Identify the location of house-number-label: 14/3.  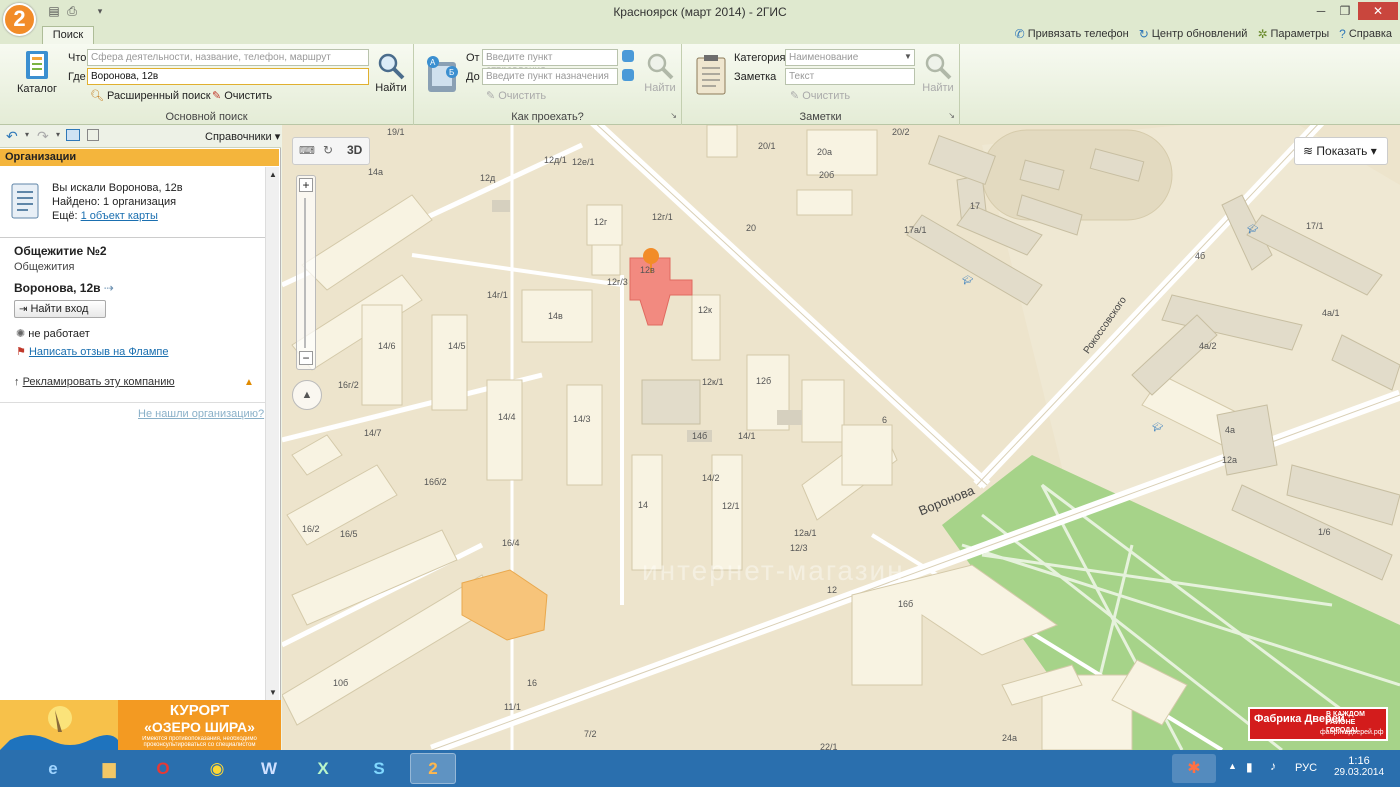
(582, 419).